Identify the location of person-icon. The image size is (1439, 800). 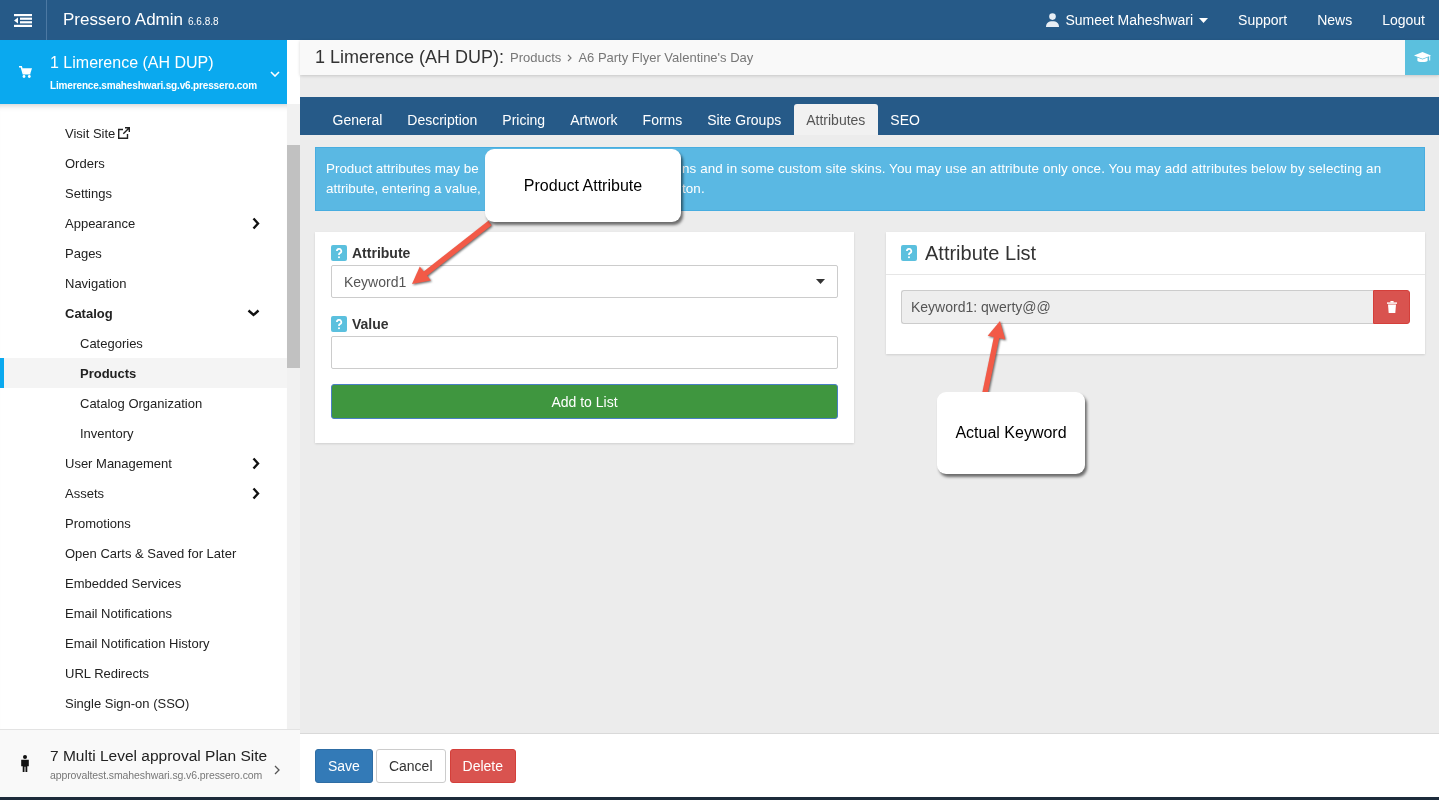
(25, 763).